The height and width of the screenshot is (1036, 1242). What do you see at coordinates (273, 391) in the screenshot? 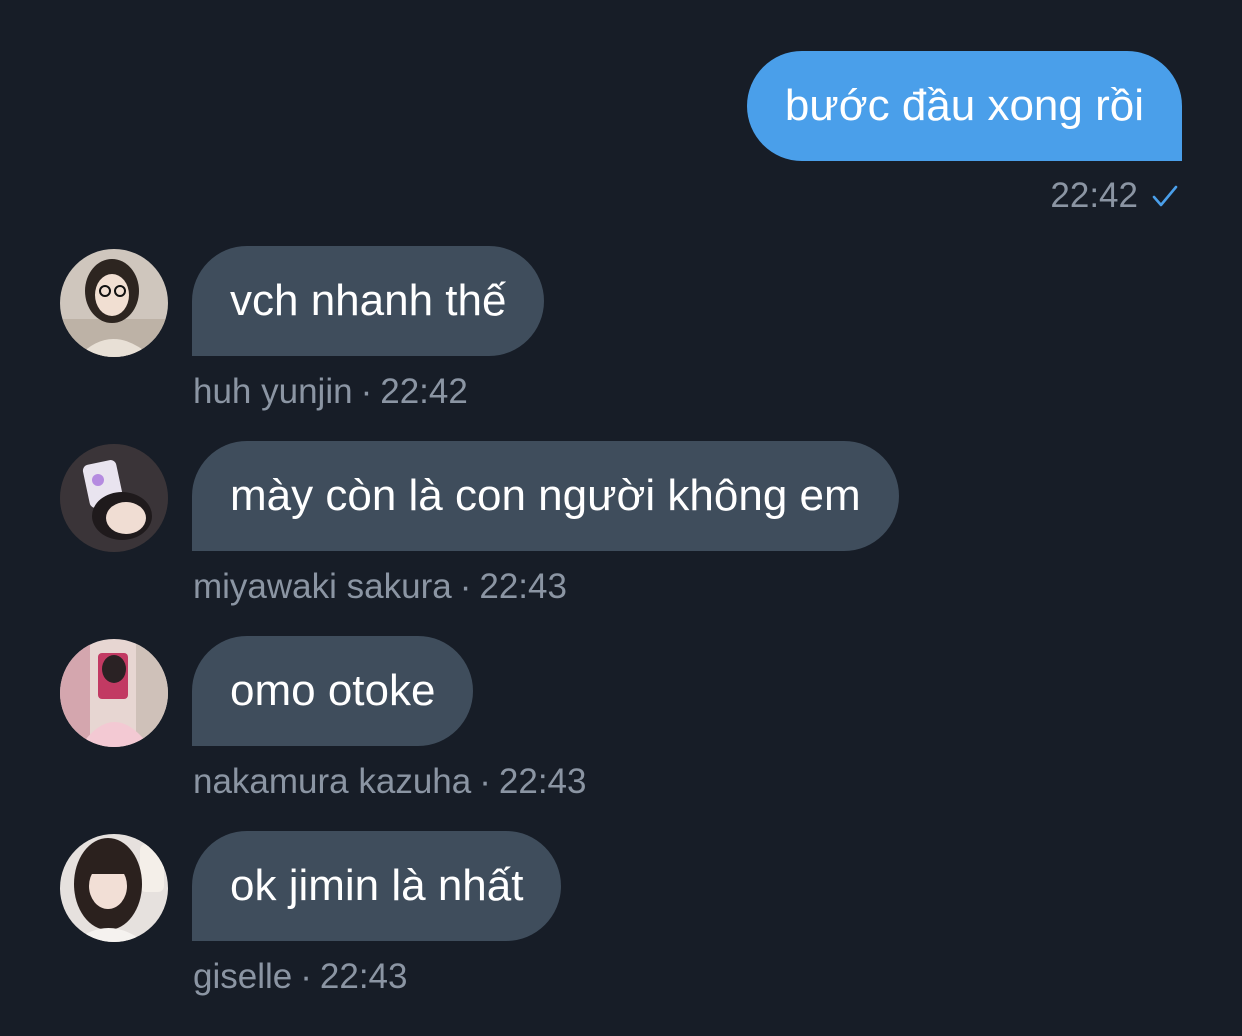
I see `sender-name: huh yunjin` at bounding box center [273, 391].